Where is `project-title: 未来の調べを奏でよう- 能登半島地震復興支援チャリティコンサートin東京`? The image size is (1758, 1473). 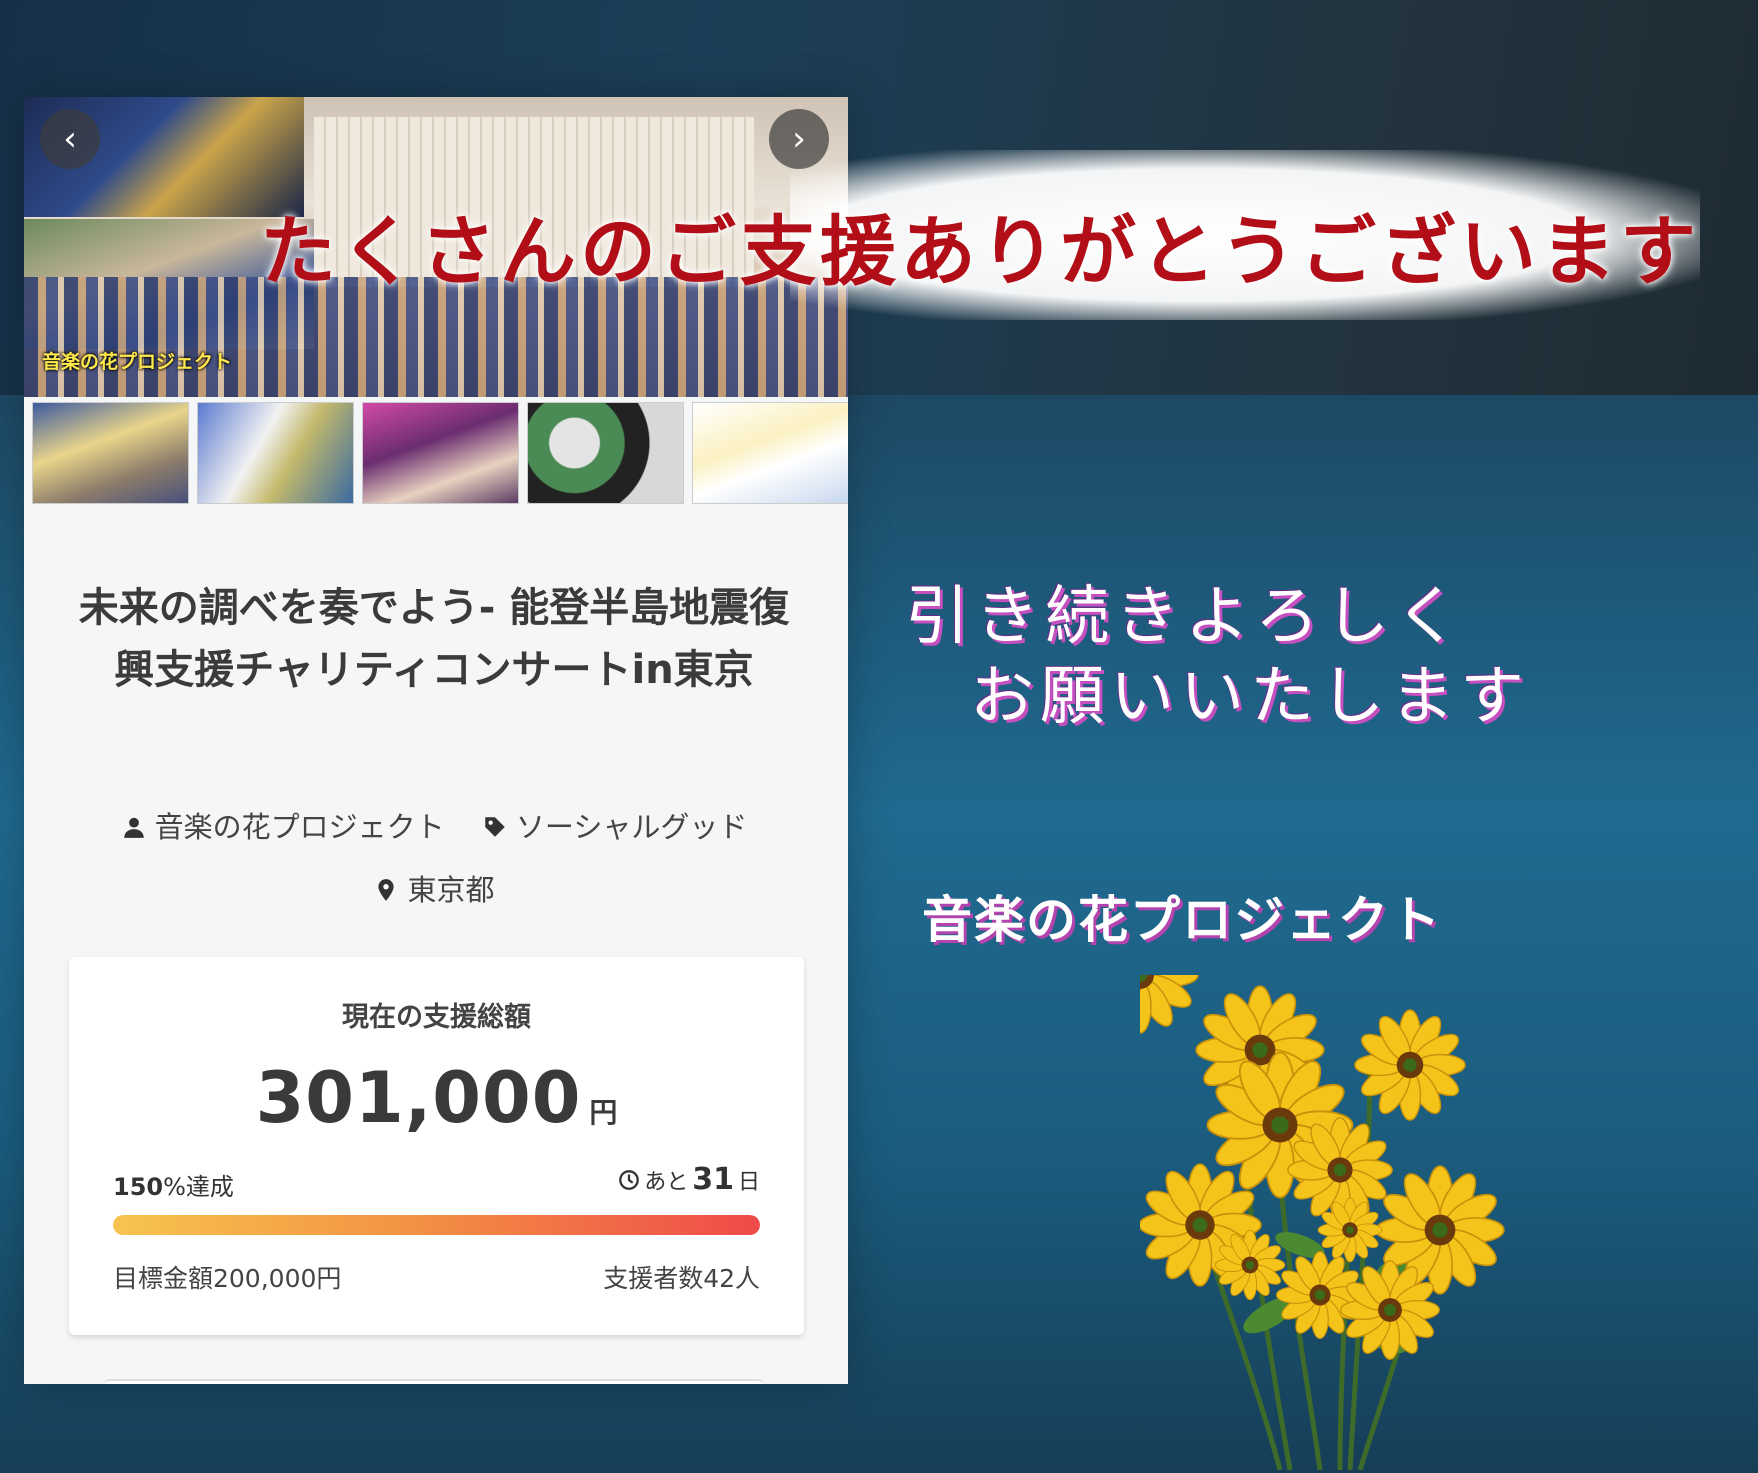 project-title: 未来の調べを奏でよう- 能登半島地震復興支援チャリティコンサートin東京 is located at coordinates (434, 639).